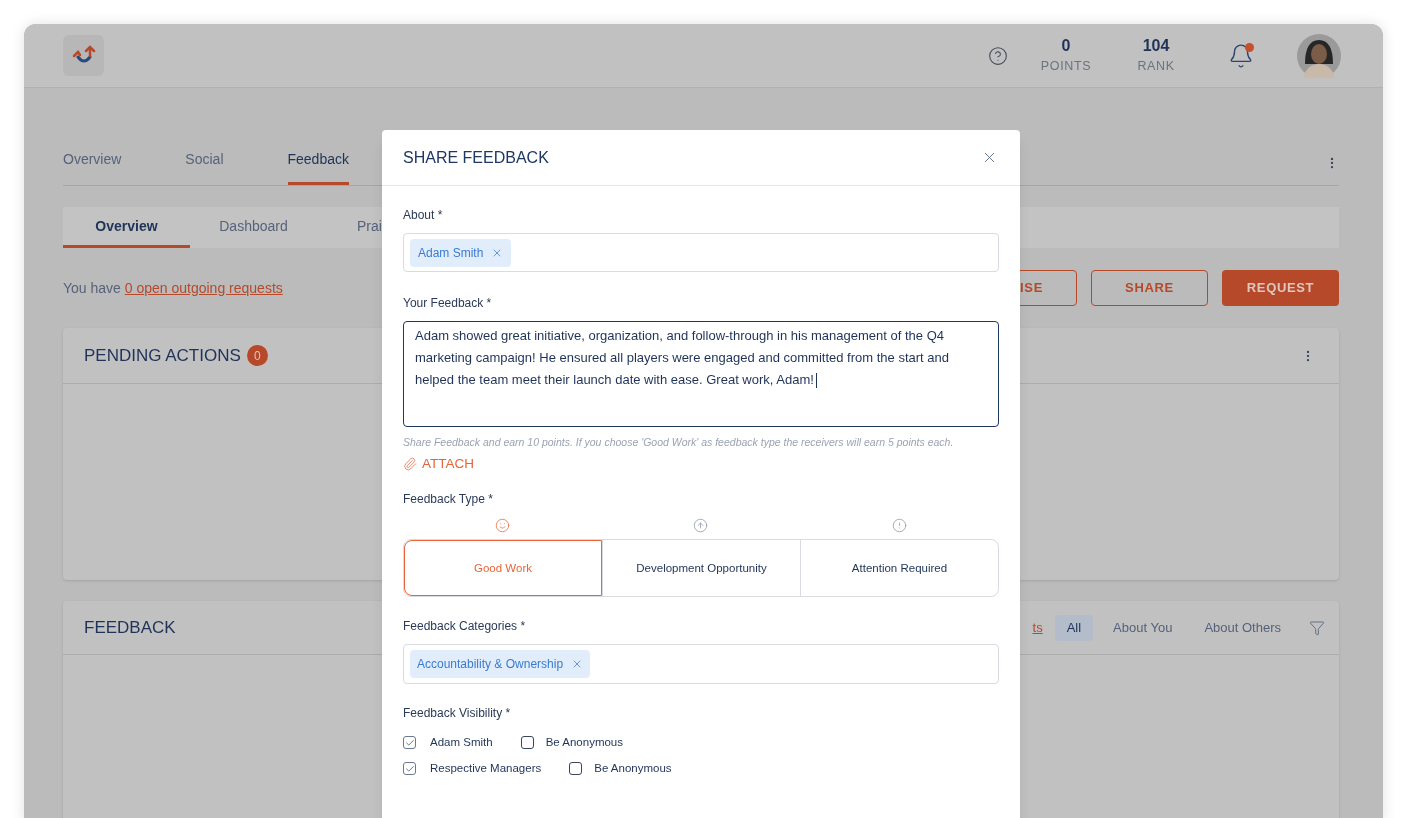 Image resolution: width=1419 pixels, height=818 pixels. Describe the element at coordinates (679, 442) in the screenshot. I see `hint-text: Share Feedback and earn 10 points. If you choose 'Good Work' as feedback type the receivers will earn 5 points each.` at that location.